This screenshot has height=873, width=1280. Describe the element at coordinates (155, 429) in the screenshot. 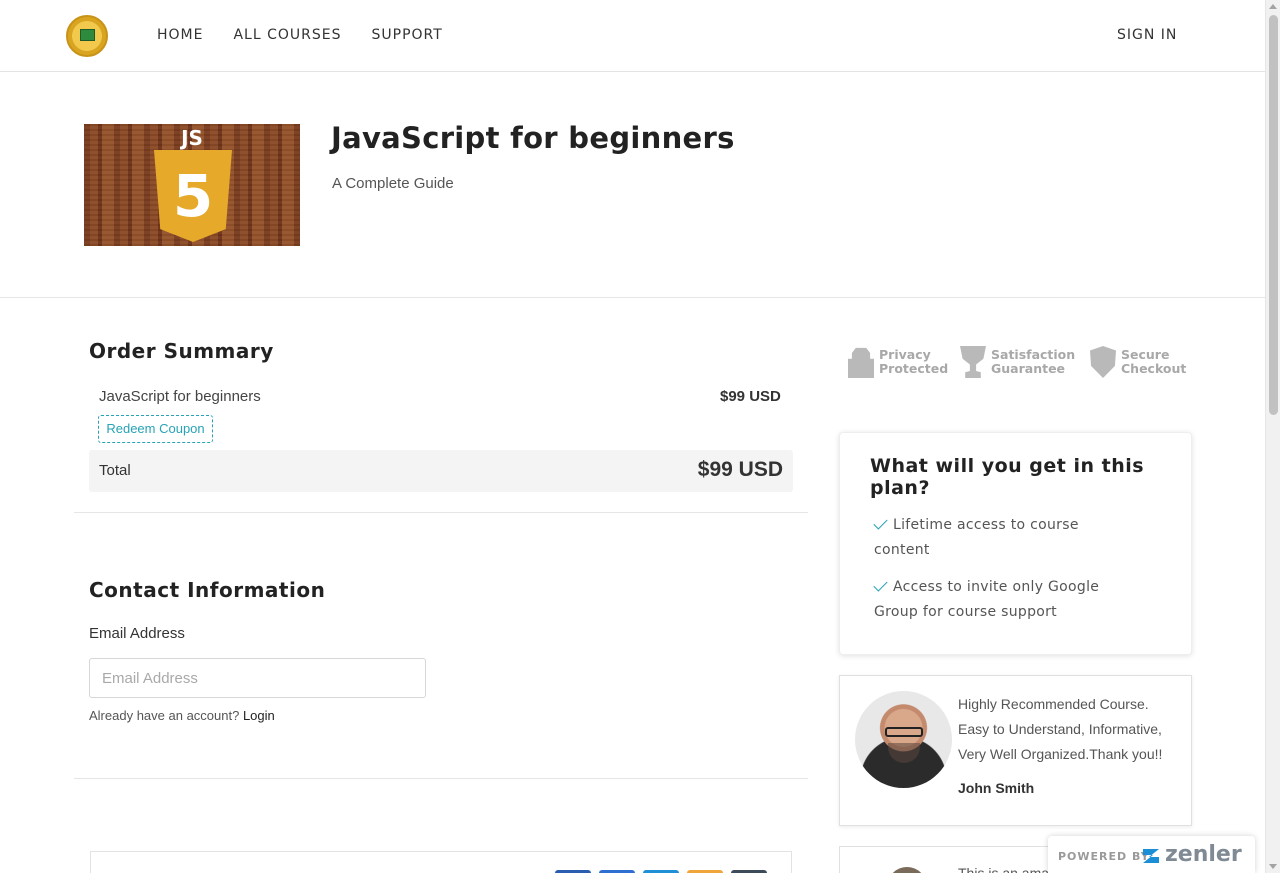

I see `redeem-coupon-button: Redeem Coupon` at that location.